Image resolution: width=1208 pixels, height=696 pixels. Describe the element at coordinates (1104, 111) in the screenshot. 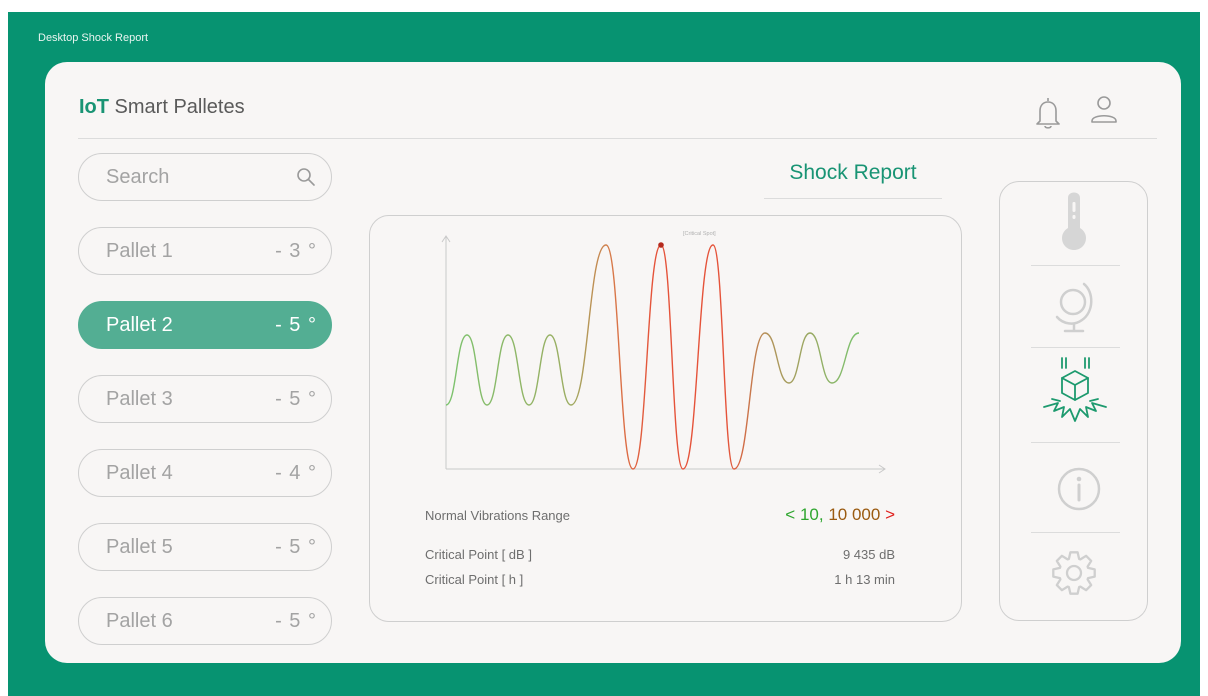

I see `user-icon` at that location.